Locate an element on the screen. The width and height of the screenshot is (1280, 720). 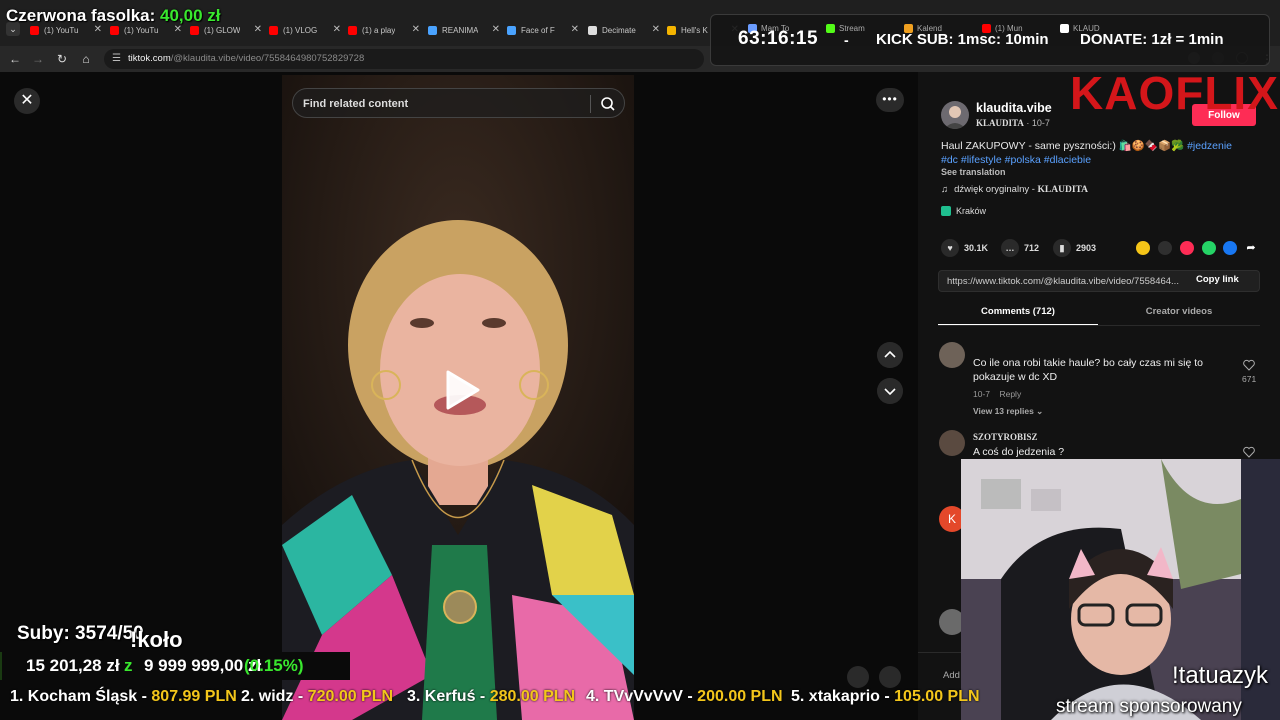
reload-icon: ↻ is located at coordinates (62, 59).